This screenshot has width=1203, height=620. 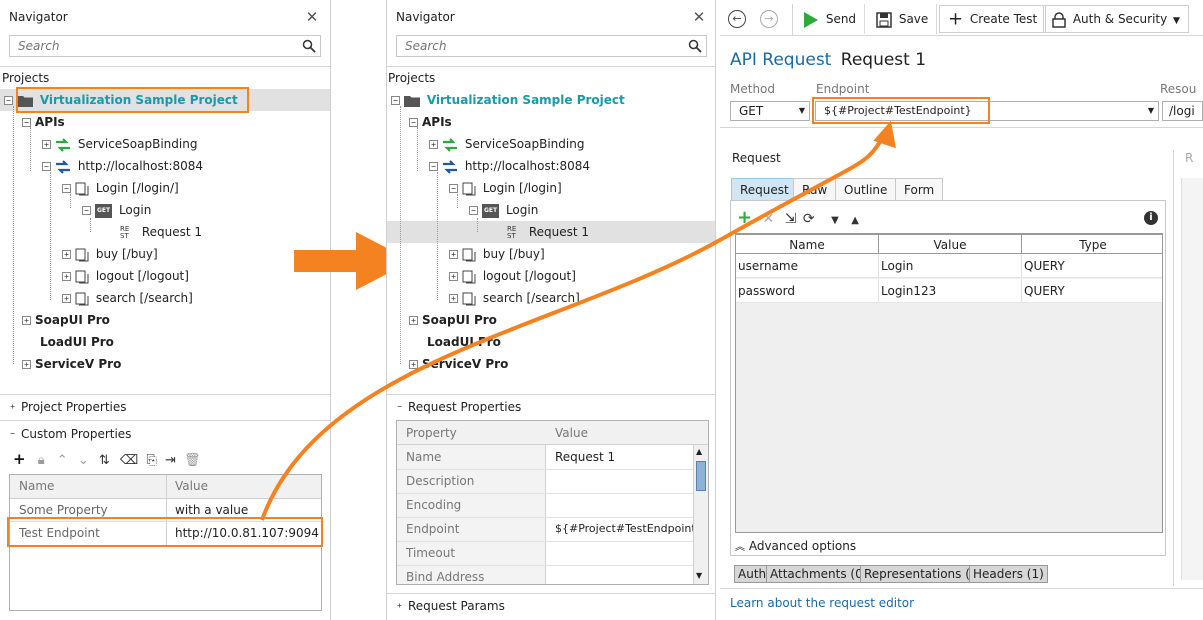 I want to click on mid-tree-service-soap: + ServiceSoapBinding, so click(x=506, y=144).